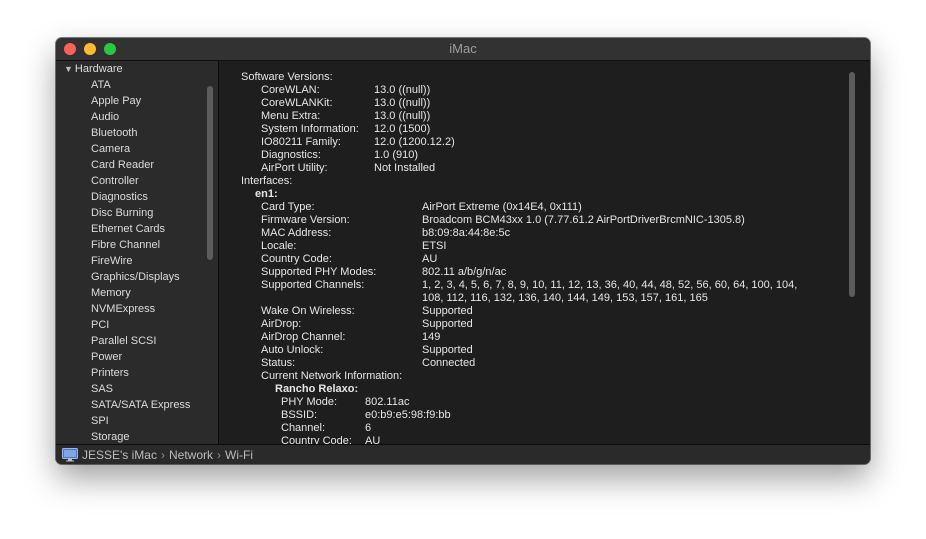 This screenshot has height=539, width=926. What do you see at coordinates (68, 69) in the screenshot?
I see `disclosure-triangle-icon: ▼` at bounding box center [68, 69].